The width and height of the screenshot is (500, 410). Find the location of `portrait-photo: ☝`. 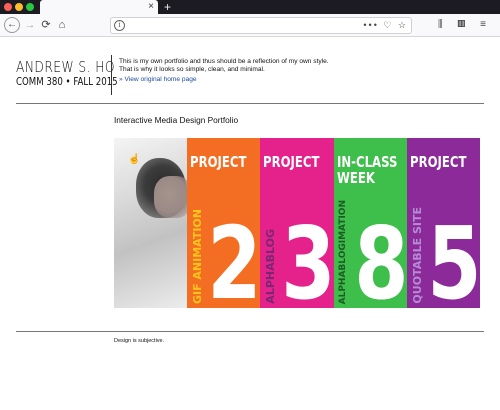

portrait-photo: ☝ is located at coordinates (150, 223).